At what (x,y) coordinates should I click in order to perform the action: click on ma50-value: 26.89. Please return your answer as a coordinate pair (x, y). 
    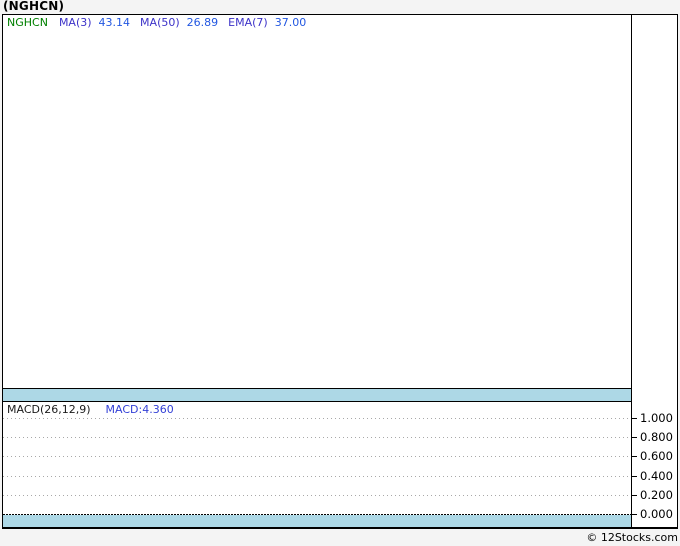
    Looking at the image, I should click on (202, 22).